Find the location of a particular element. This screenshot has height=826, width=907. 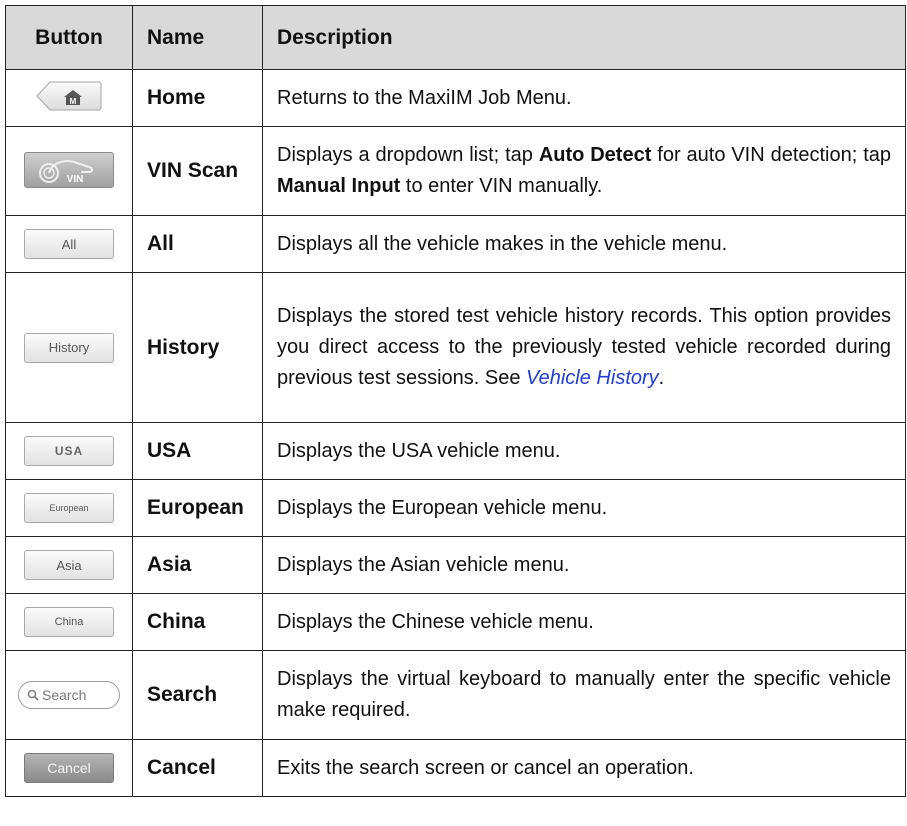

table-header-row: Button Name Description is located at coordinates (455, 37).